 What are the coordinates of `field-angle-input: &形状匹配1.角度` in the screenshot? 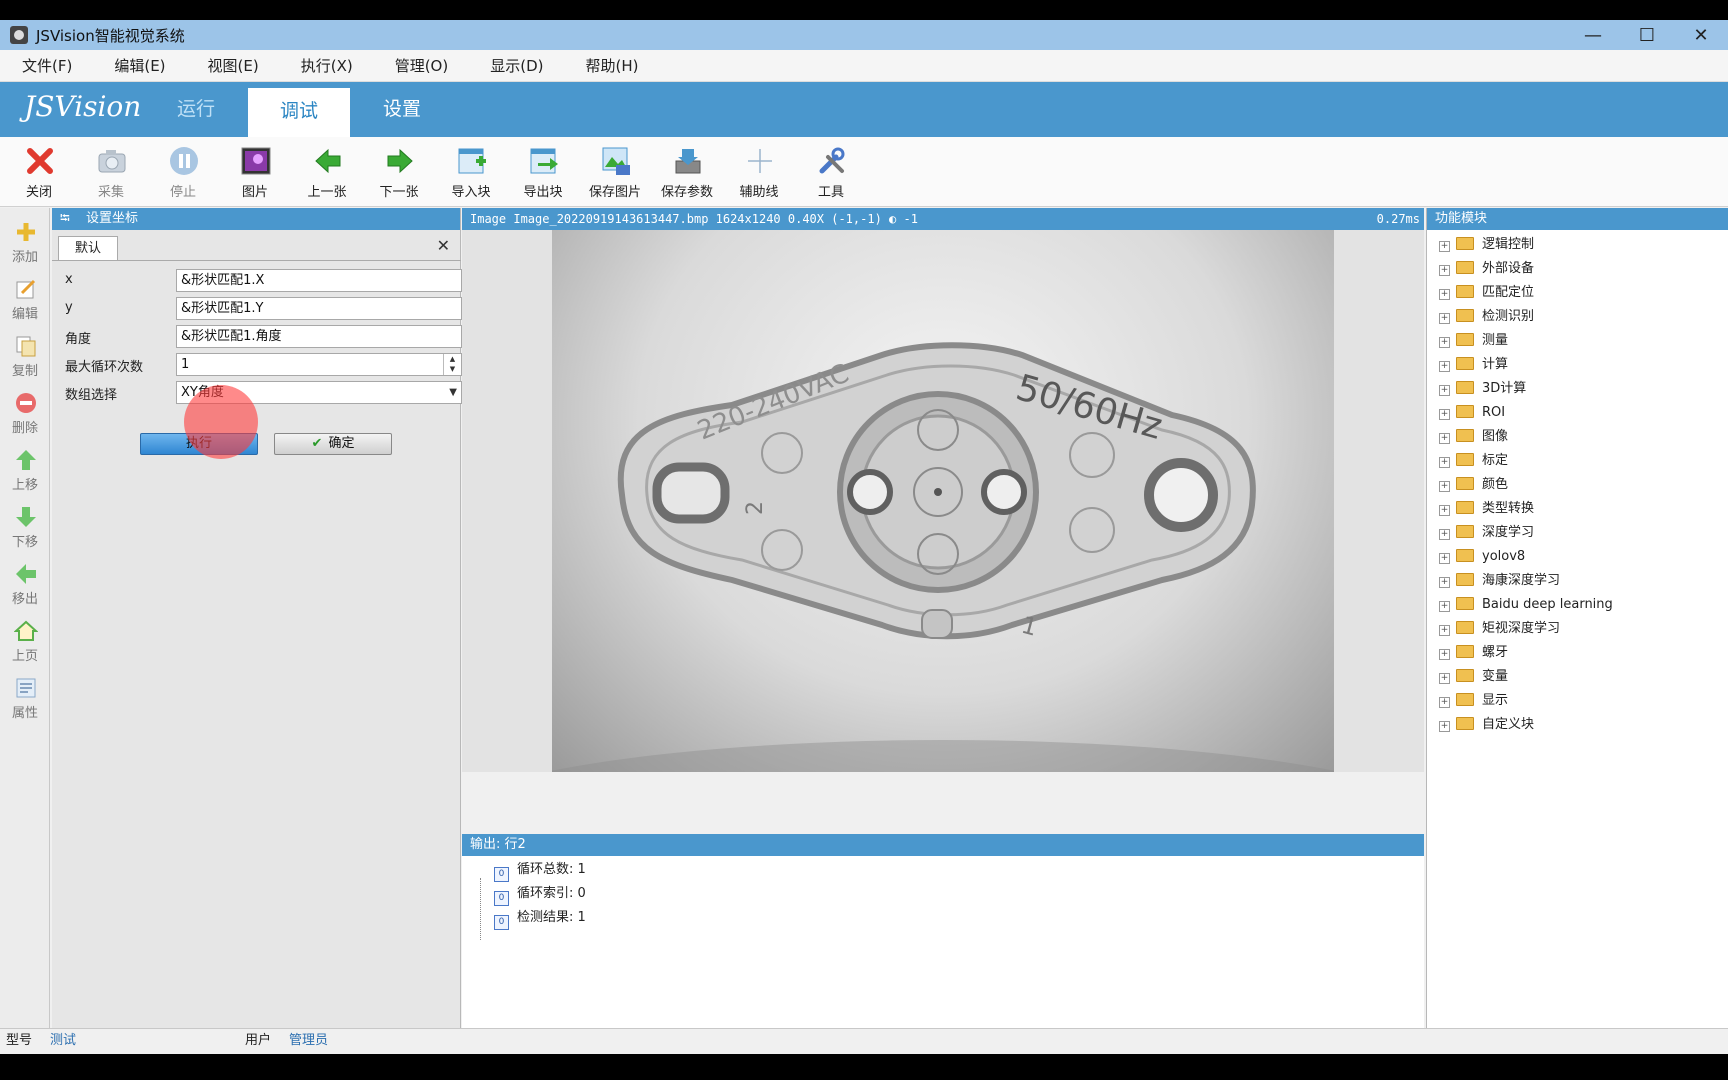 It's located at (319, 336).